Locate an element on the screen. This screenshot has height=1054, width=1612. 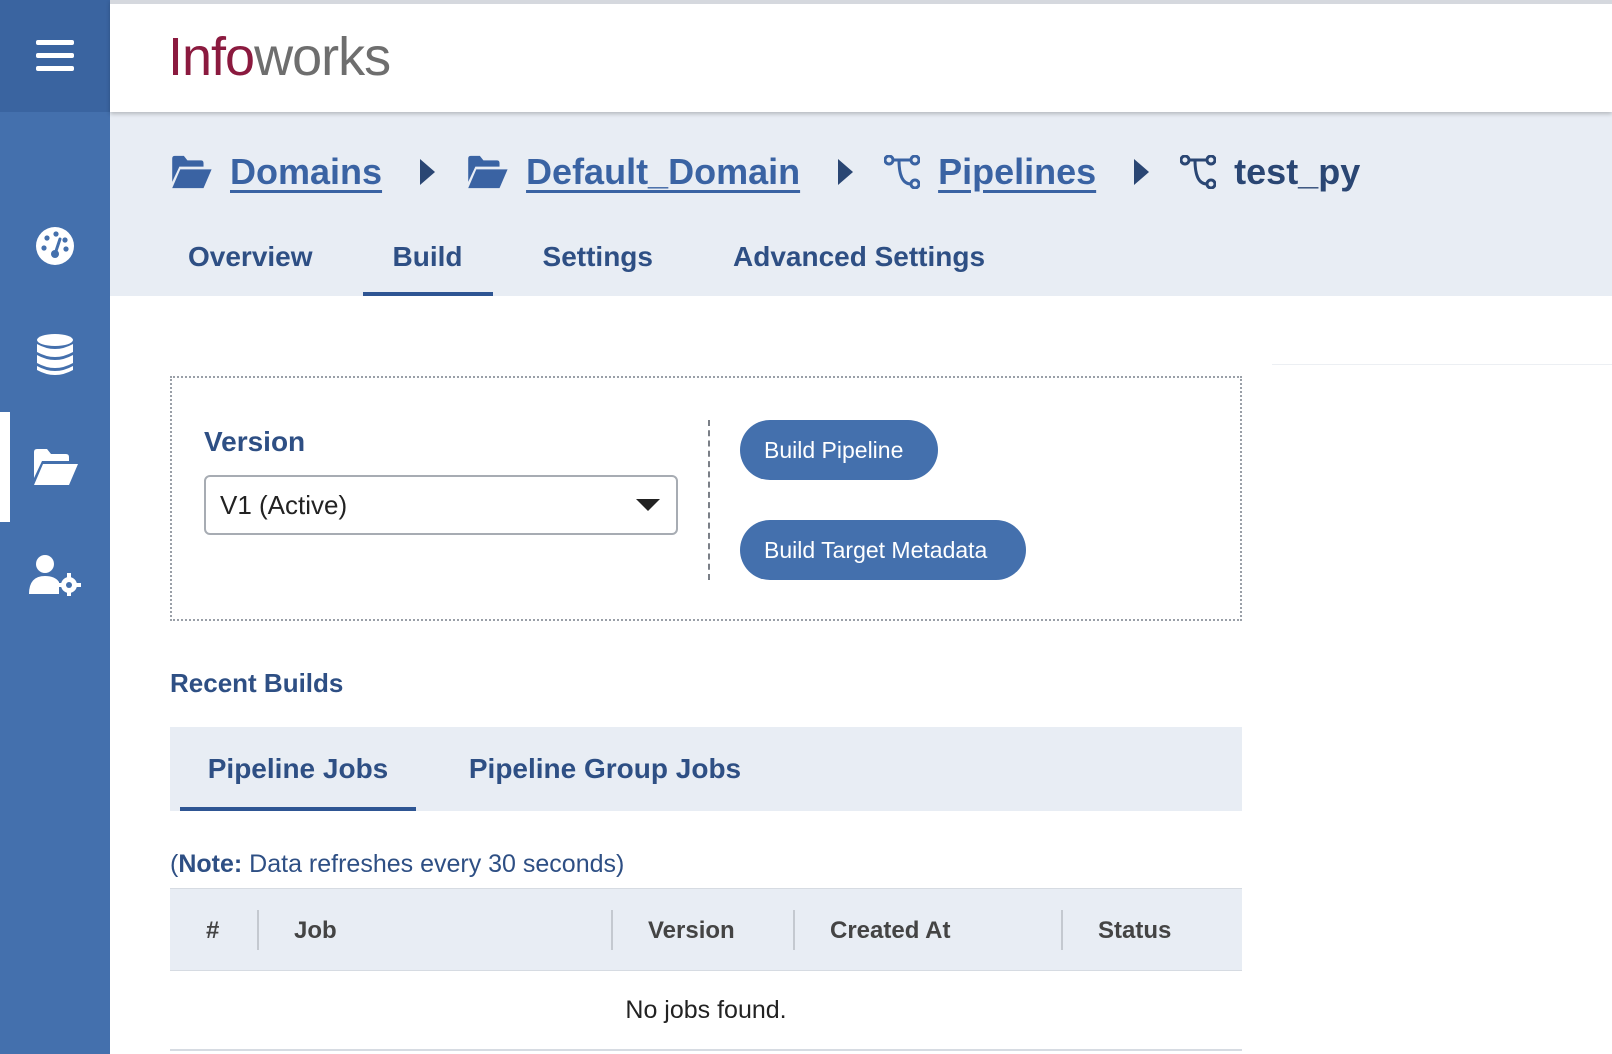
table-header: # Job Version Created At Status is located at coordinates (706, 929).